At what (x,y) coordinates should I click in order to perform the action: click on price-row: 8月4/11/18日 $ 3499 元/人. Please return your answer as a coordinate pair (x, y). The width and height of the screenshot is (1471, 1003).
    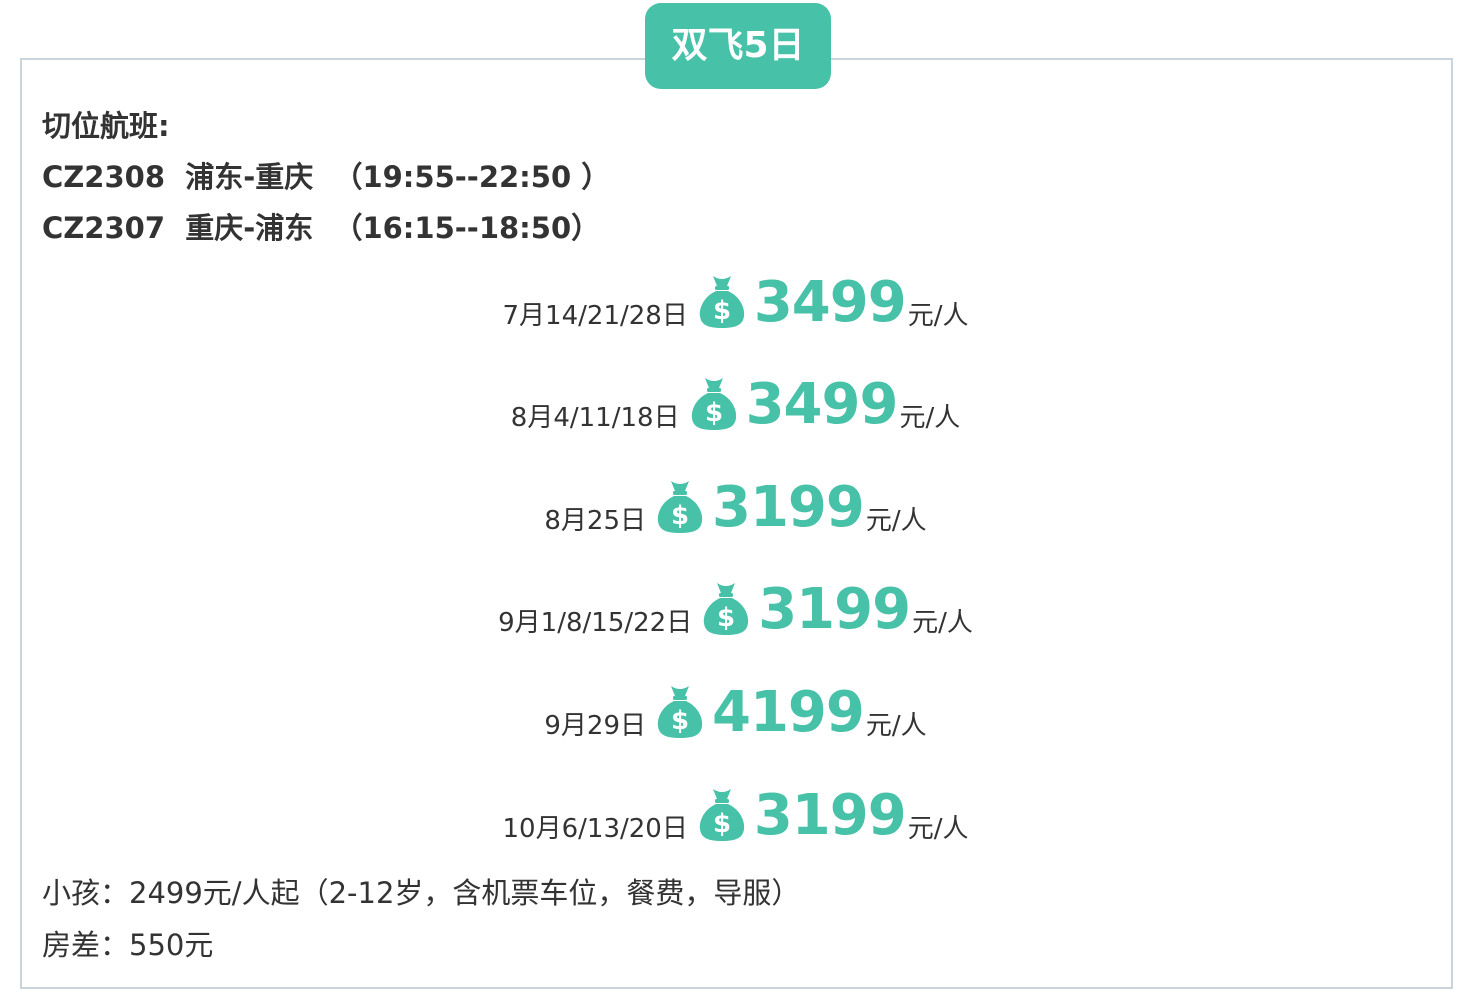
    Looking at the image, I should click on (735, 422).